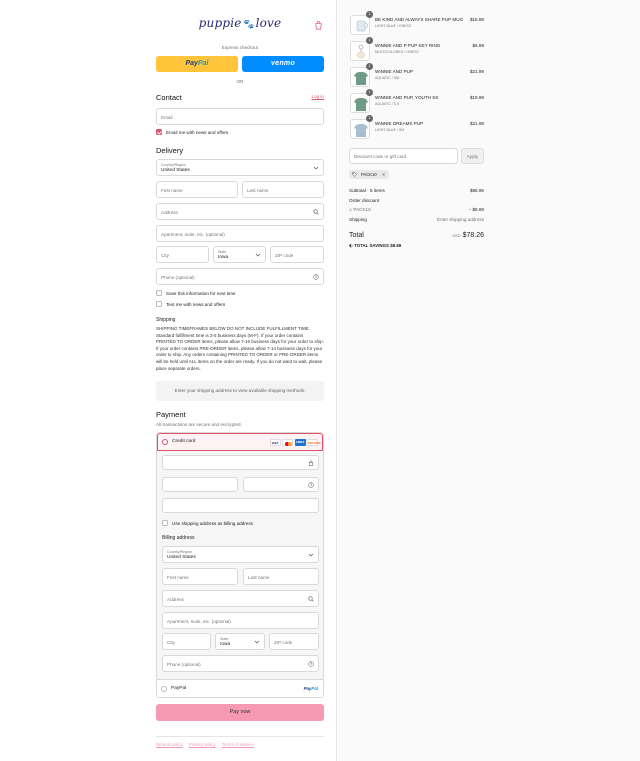 The width and height of the screenshot is (640, 761). I want to click on newsletter-checkbox, so click(159, 132).